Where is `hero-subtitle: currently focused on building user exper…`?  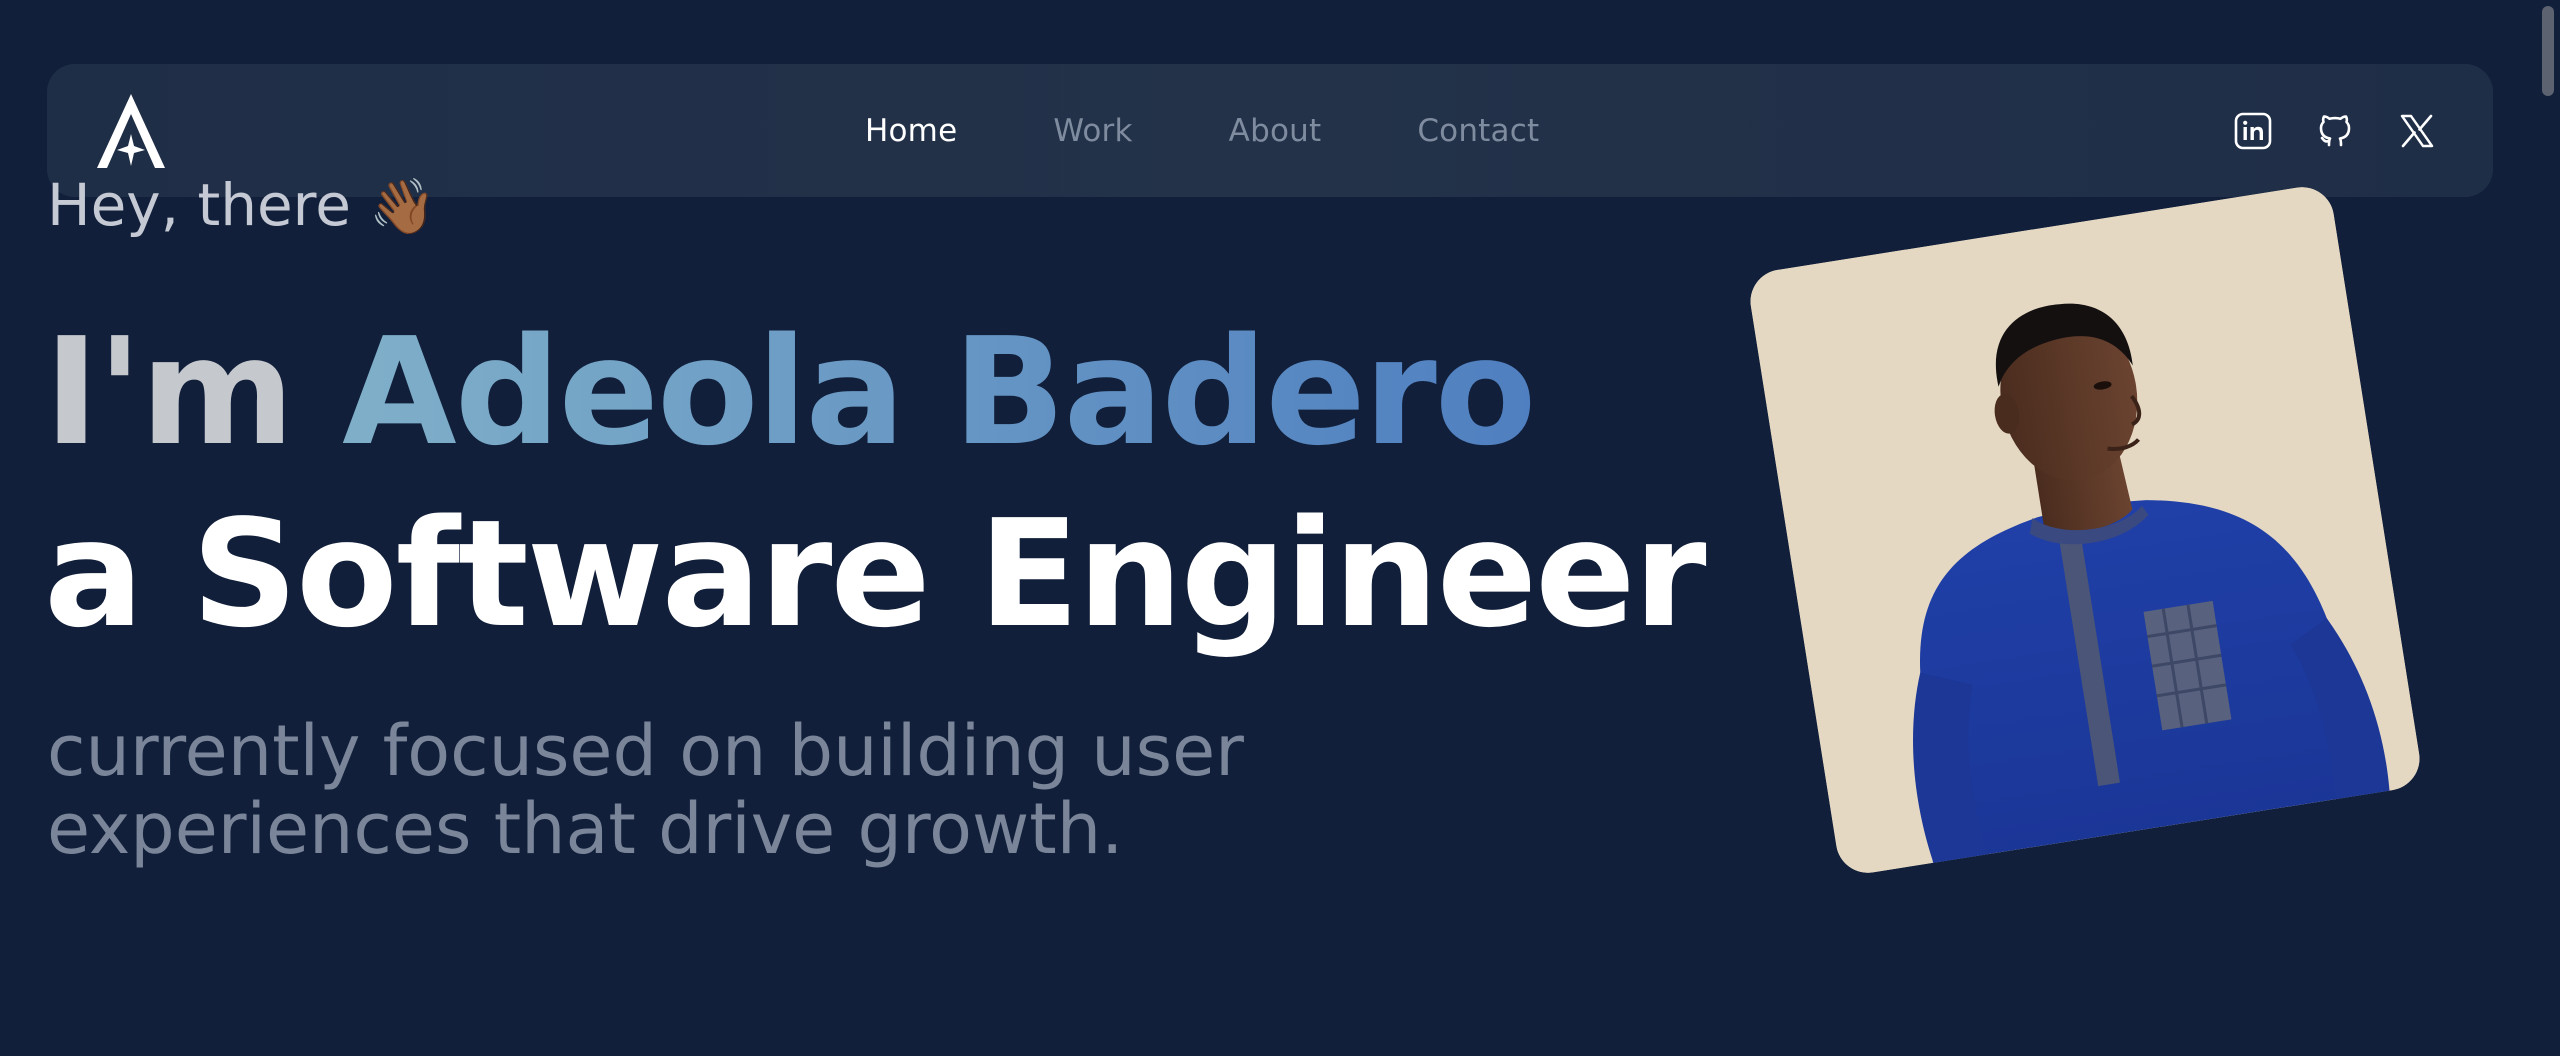
hero-subtitle: currently focused on building user exper… is located at coordinates (697, 790).